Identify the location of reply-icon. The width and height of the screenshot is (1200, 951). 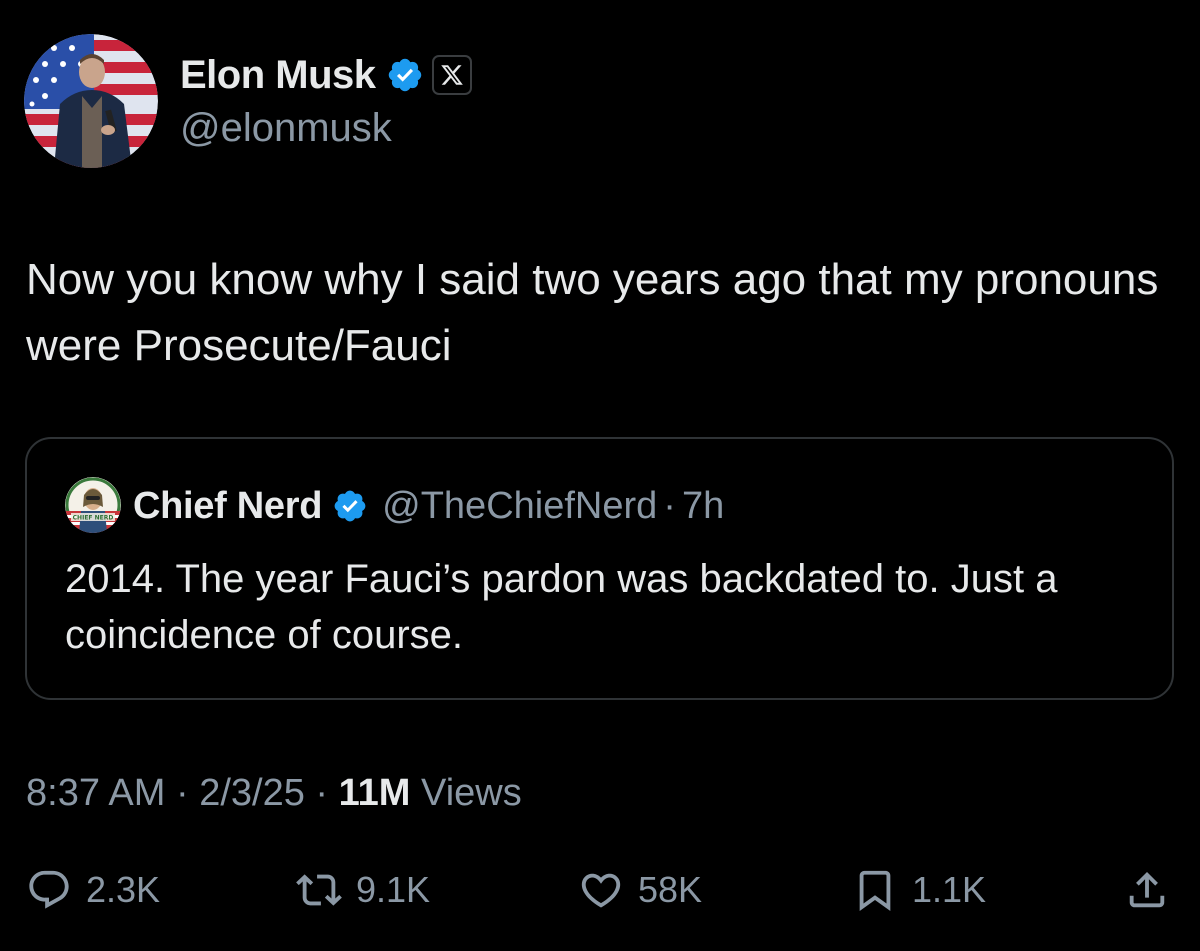
(49, 889).